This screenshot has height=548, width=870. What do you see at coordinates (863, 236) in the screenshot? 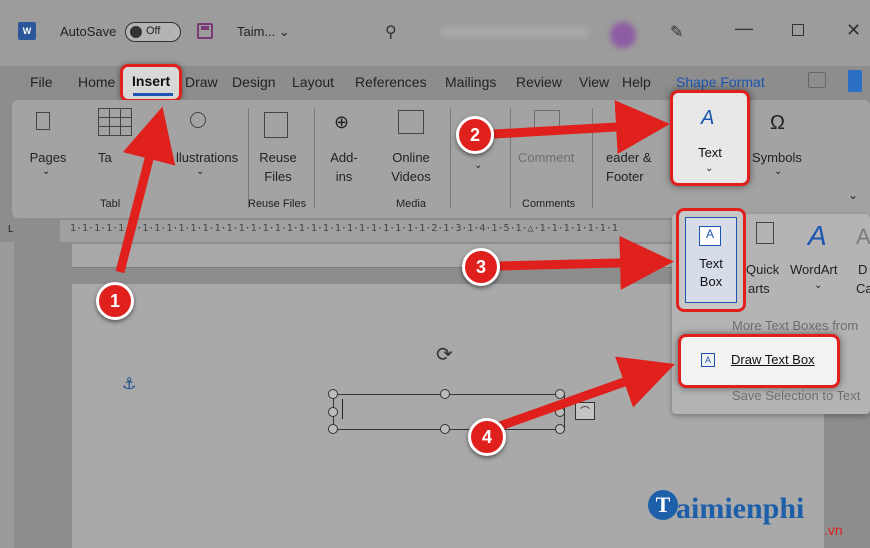
I see `drop-cap-icon: A` at bounding box center [863, 236].